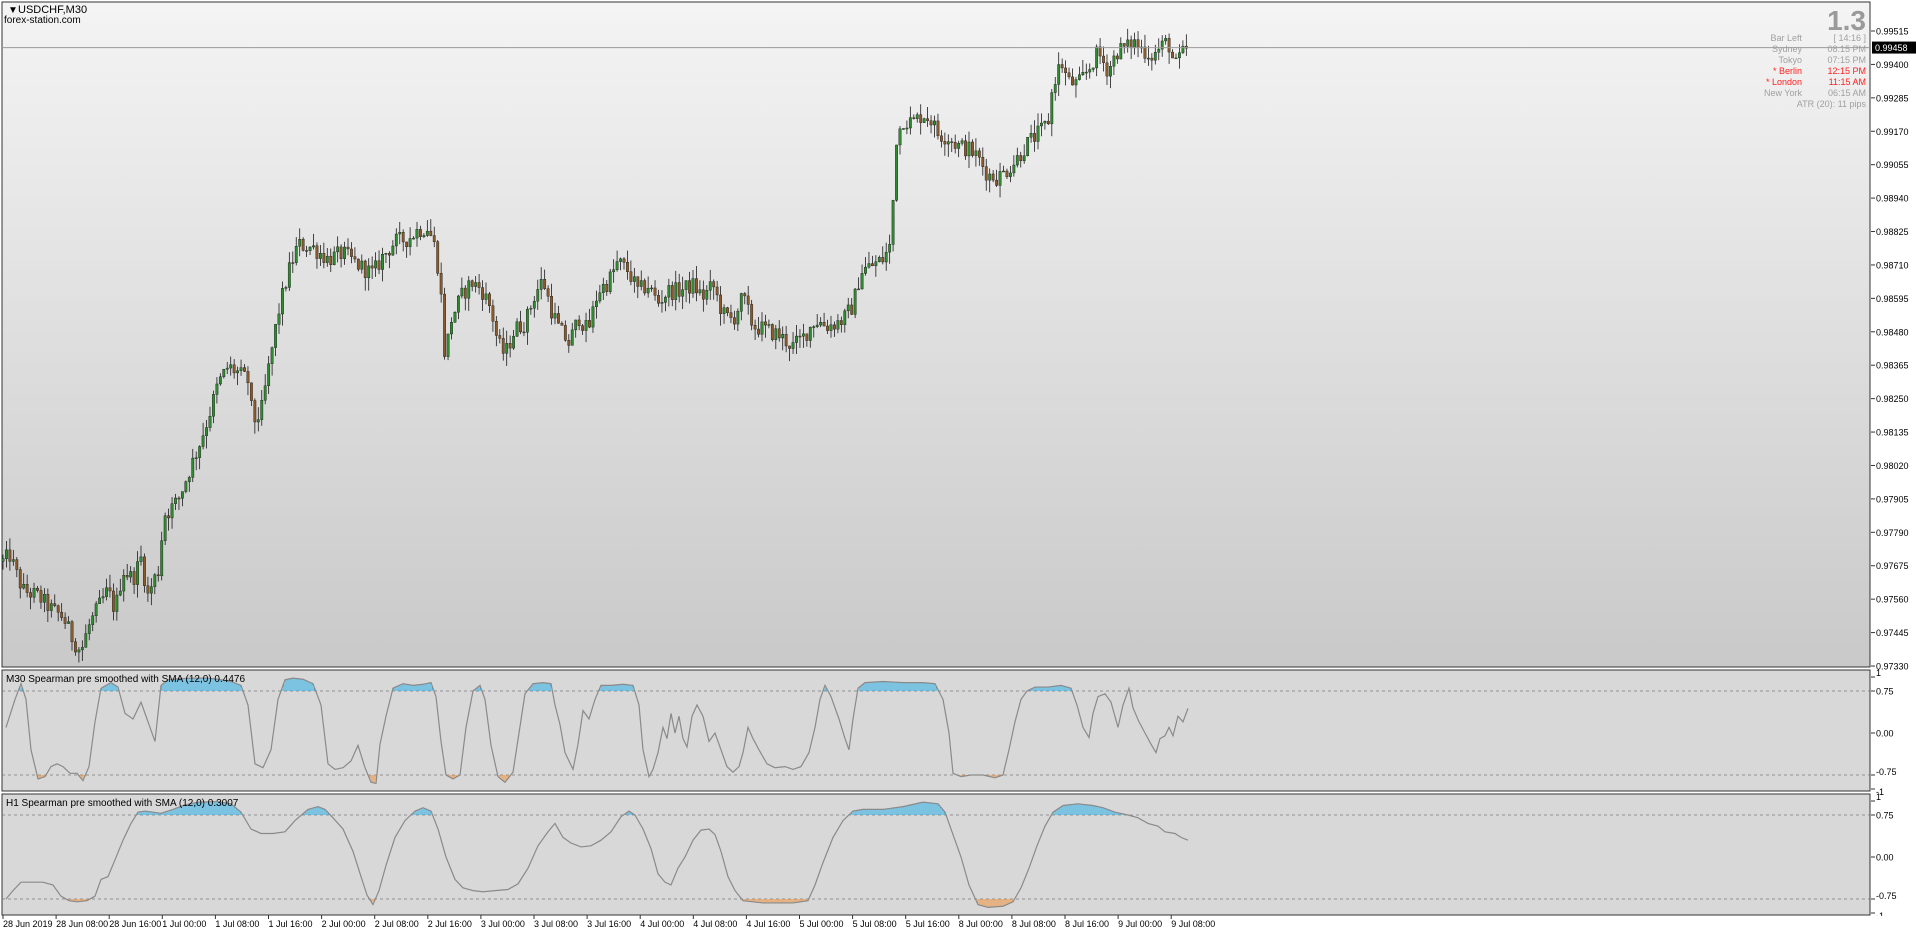  What do you see at coordinates (1847, 82) in the screenshot?
I see `info-value: 11:15 AM` at bounding box center [1847, 82].